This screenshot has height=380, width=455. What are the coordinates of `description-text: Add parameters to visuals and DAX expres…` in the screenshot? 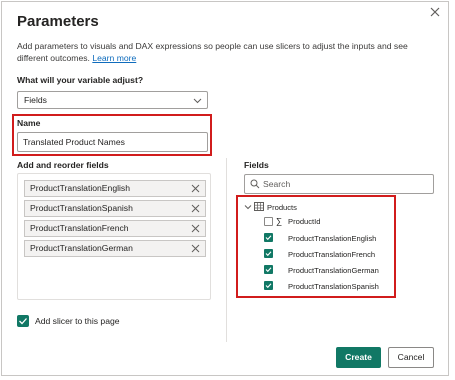 It's located at (212, 52).